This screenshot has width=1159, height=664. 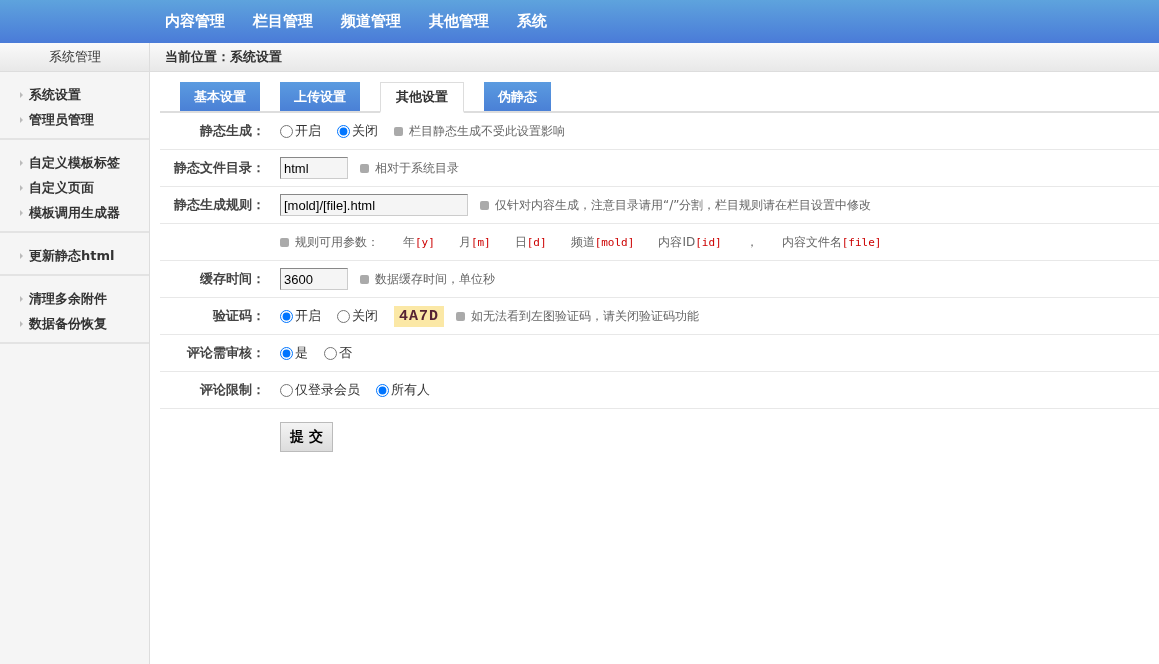 What do you see at coordinates (683, 205) in the screenshot?
I see `hint-text: 仅针对内容生成，注意目录请用“/”分割，栏目规则请在栏目设置中修改` at bounding box center [683, 205].